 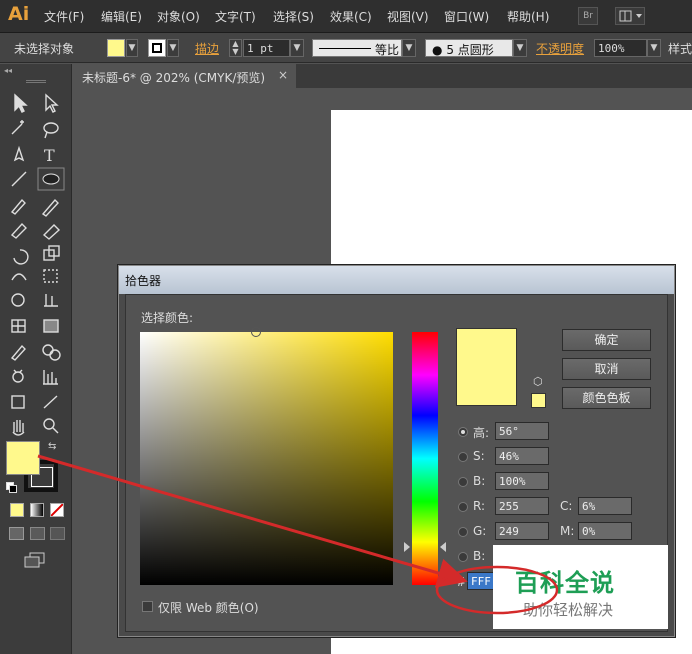 What do you see at coordinates (528, 16) in the screenshot?
I see `menu-help: 帮助(H)` at bounding box center [528, 16].